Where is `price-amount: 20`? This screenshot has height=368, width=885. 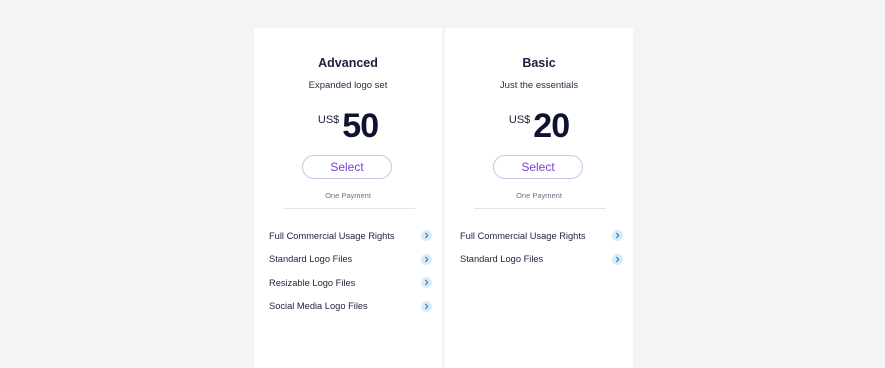 price-amount: 20 is located at coordinates (551, 126).